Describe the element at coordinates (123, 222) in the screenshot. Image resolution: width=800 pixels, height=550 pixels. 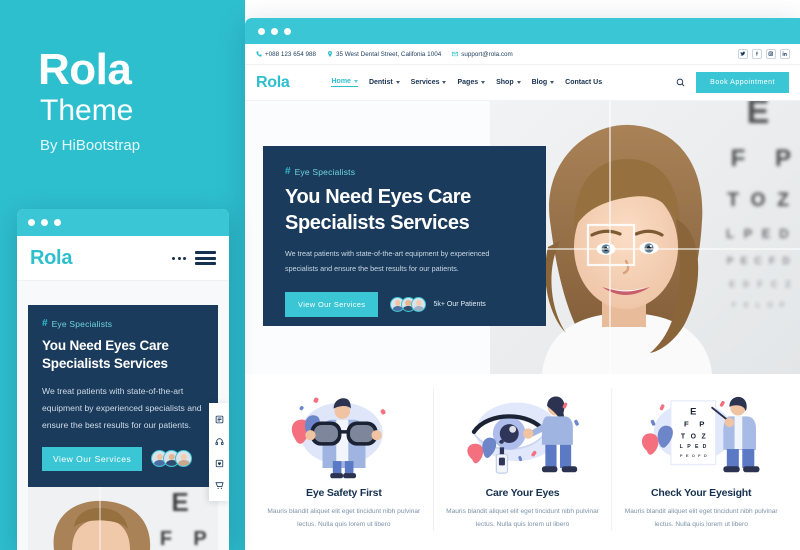
I see `mobile-titlebar` at that location.